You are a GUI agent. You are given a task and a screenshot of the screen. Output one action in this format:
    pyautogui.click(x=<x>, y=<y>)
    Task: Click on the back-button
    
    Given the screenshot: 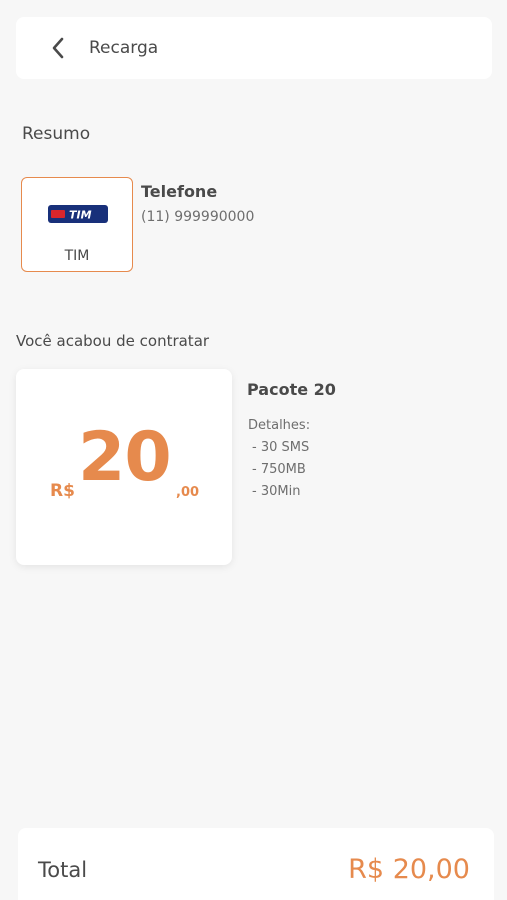 What is the action you would take?
    pyautogui.click(x=58, y=48)
    